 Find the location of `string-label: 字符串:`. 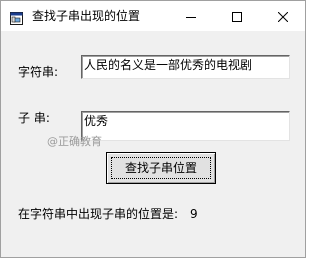

string-label: 字符串: is located at coordinates (38, 72).